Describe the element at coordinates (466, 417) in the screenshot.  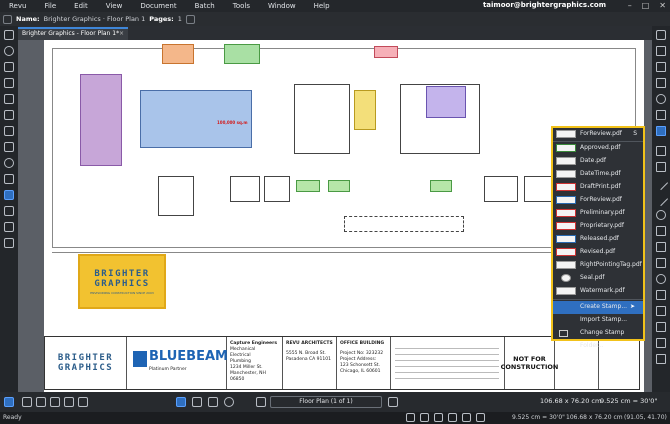
I see `reuse-icon` at that location.